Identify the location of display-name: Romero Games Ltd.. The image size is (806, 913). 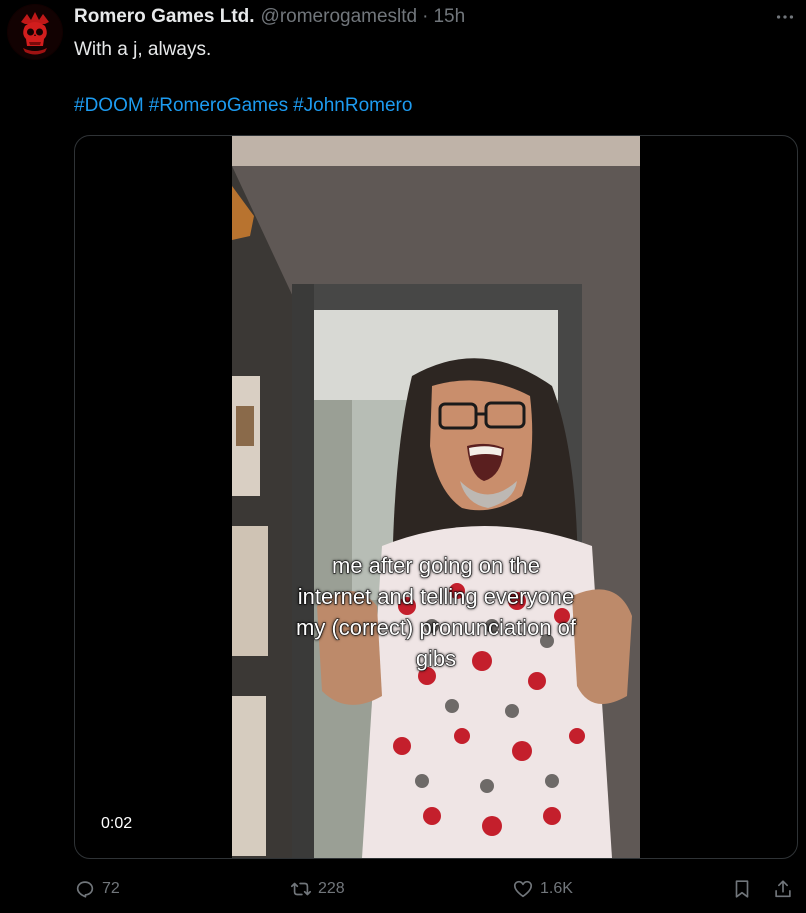
(164, 17).